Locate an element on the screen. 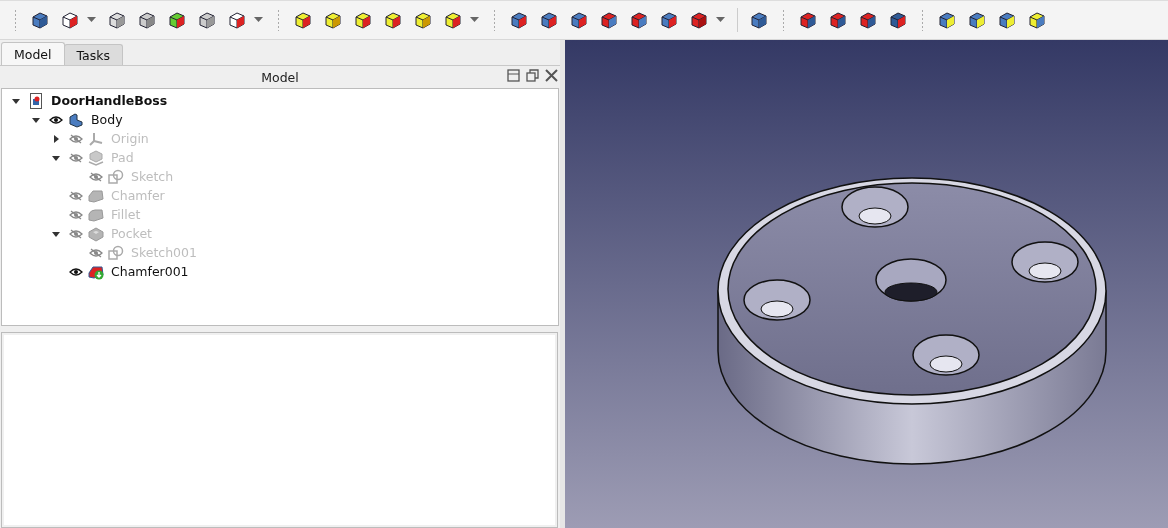  tree-item: Body is located at coordinates (107, 119).